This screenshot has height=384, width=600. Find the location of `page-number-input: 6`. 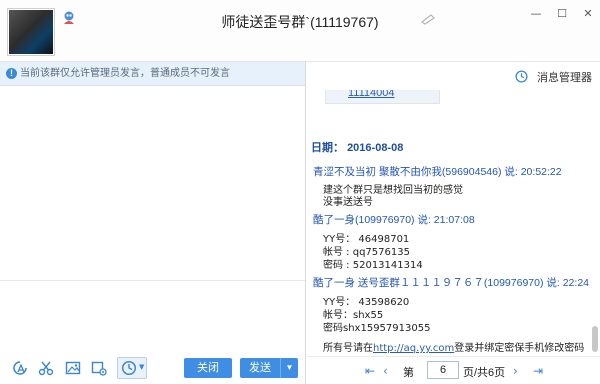

page-number-input: 6 is located at coordinates (443, 370).